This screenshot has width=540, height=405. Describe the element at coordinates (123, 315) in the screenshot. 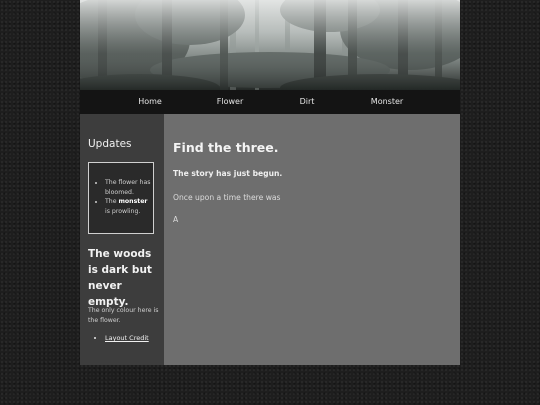

I see `sidebar-note: The only colour here is the flower.` at that location.